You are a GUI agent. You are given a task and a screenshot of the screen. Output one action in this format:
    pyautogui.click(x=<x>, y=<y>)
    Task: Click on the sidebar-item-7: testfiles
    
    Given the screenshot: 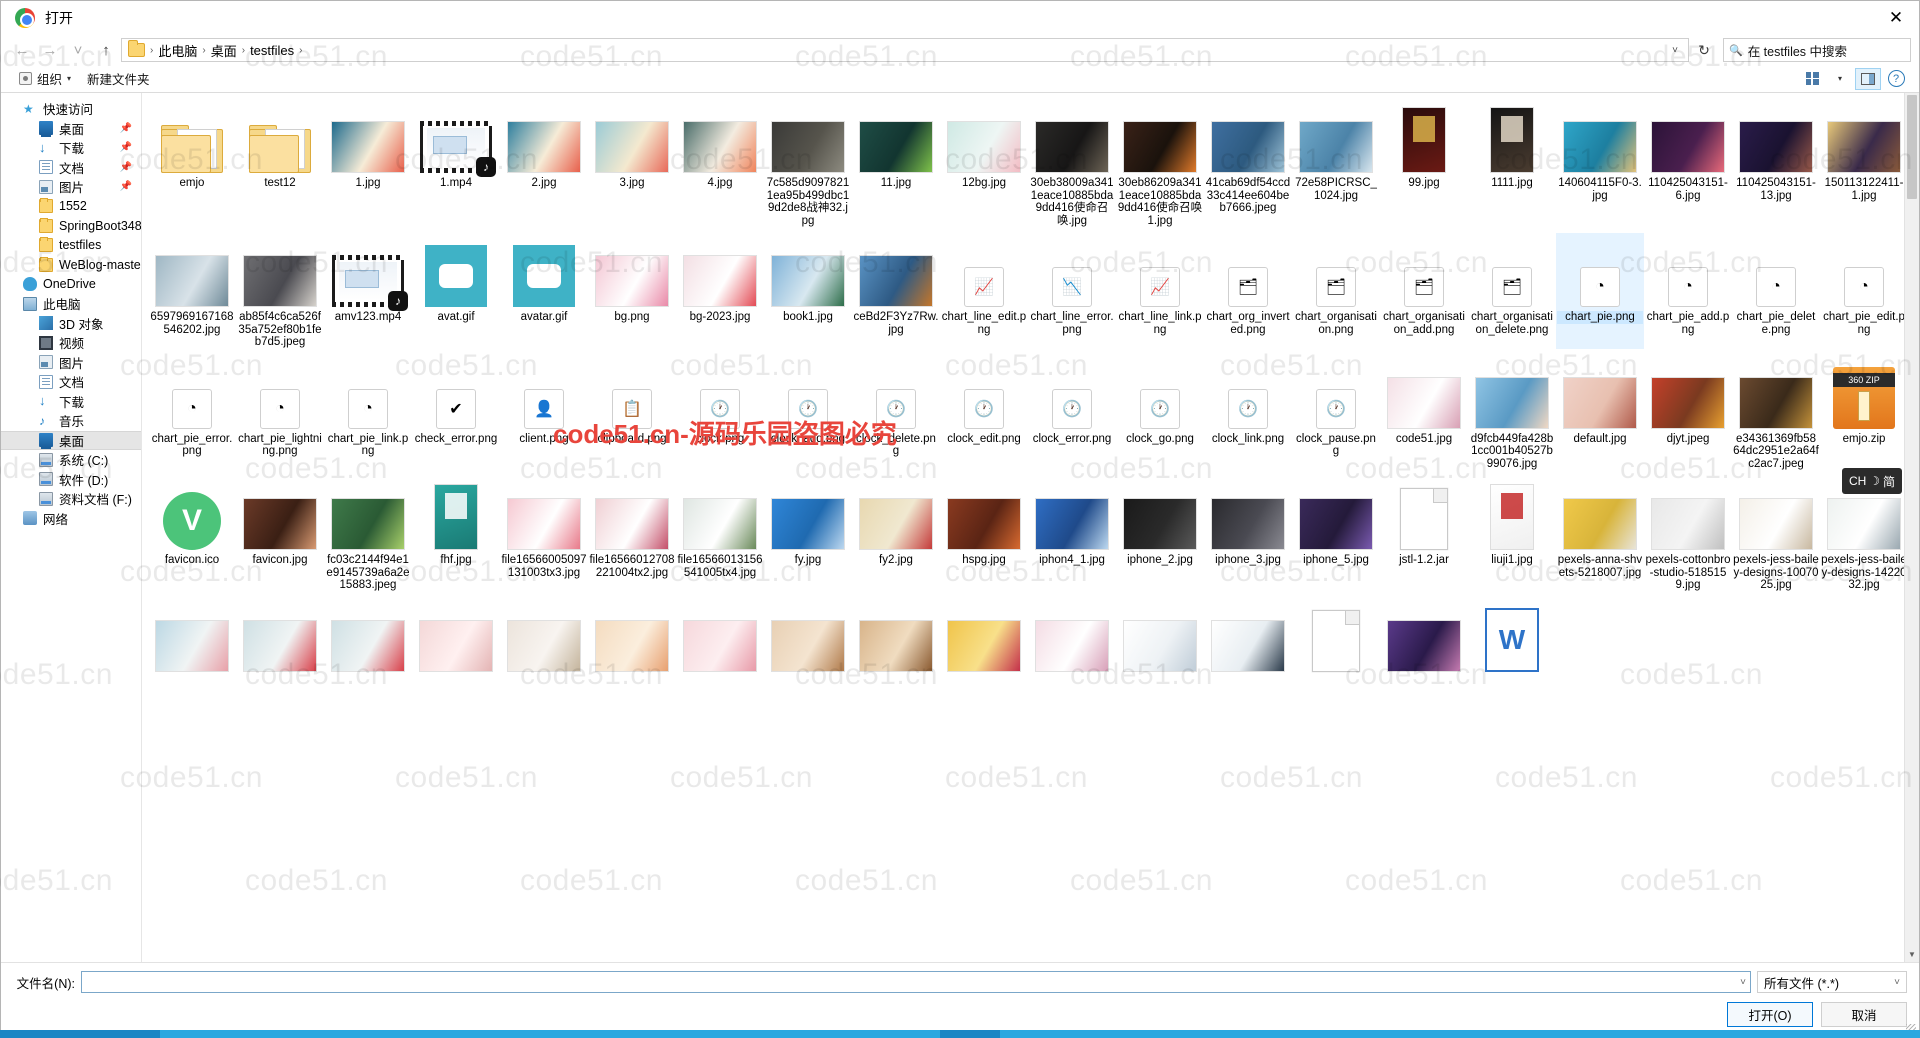 What is the action you would take?
    pyautogui.click(x=71, y=246)
    